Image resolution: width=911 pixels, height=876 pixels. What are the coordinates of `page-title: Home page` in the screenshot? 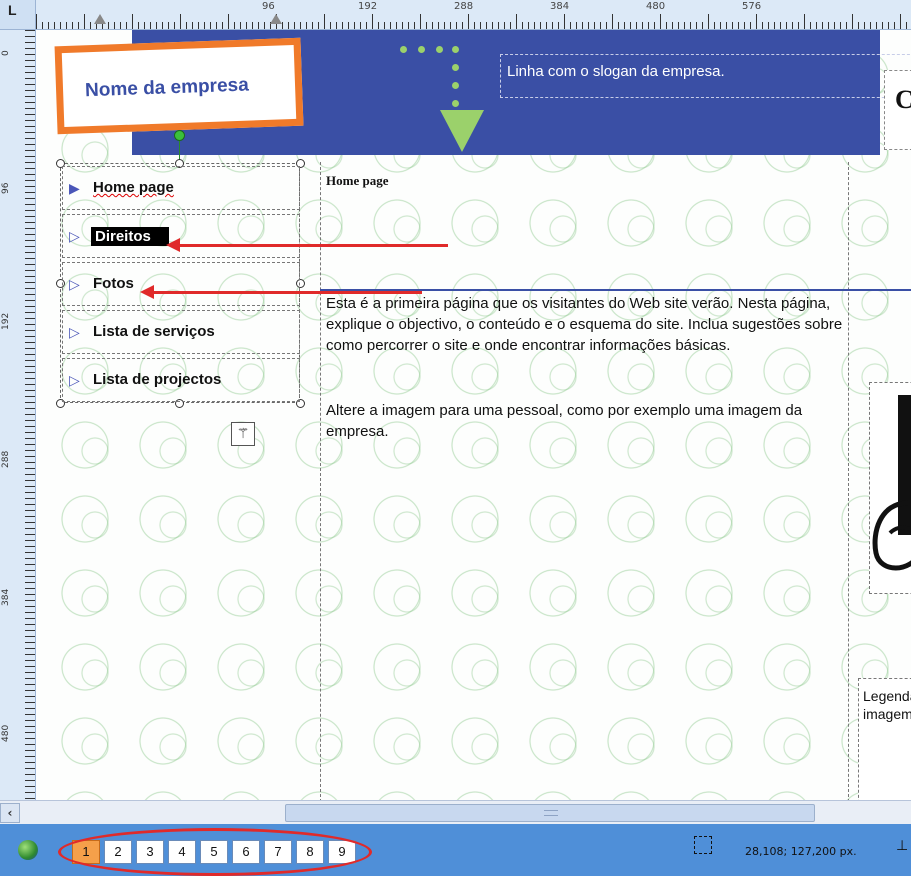 It's located at (357, 181).